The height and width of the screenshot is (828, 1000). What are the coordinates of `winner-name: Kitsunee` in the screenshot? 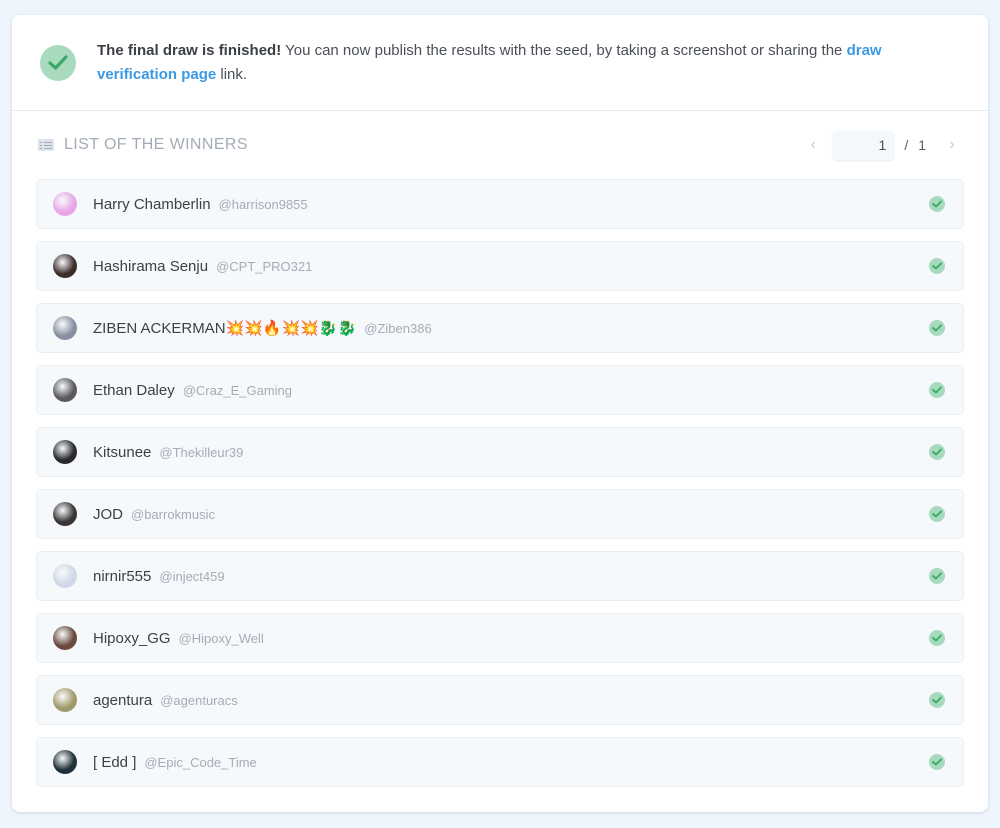 It's located at (122, 452).